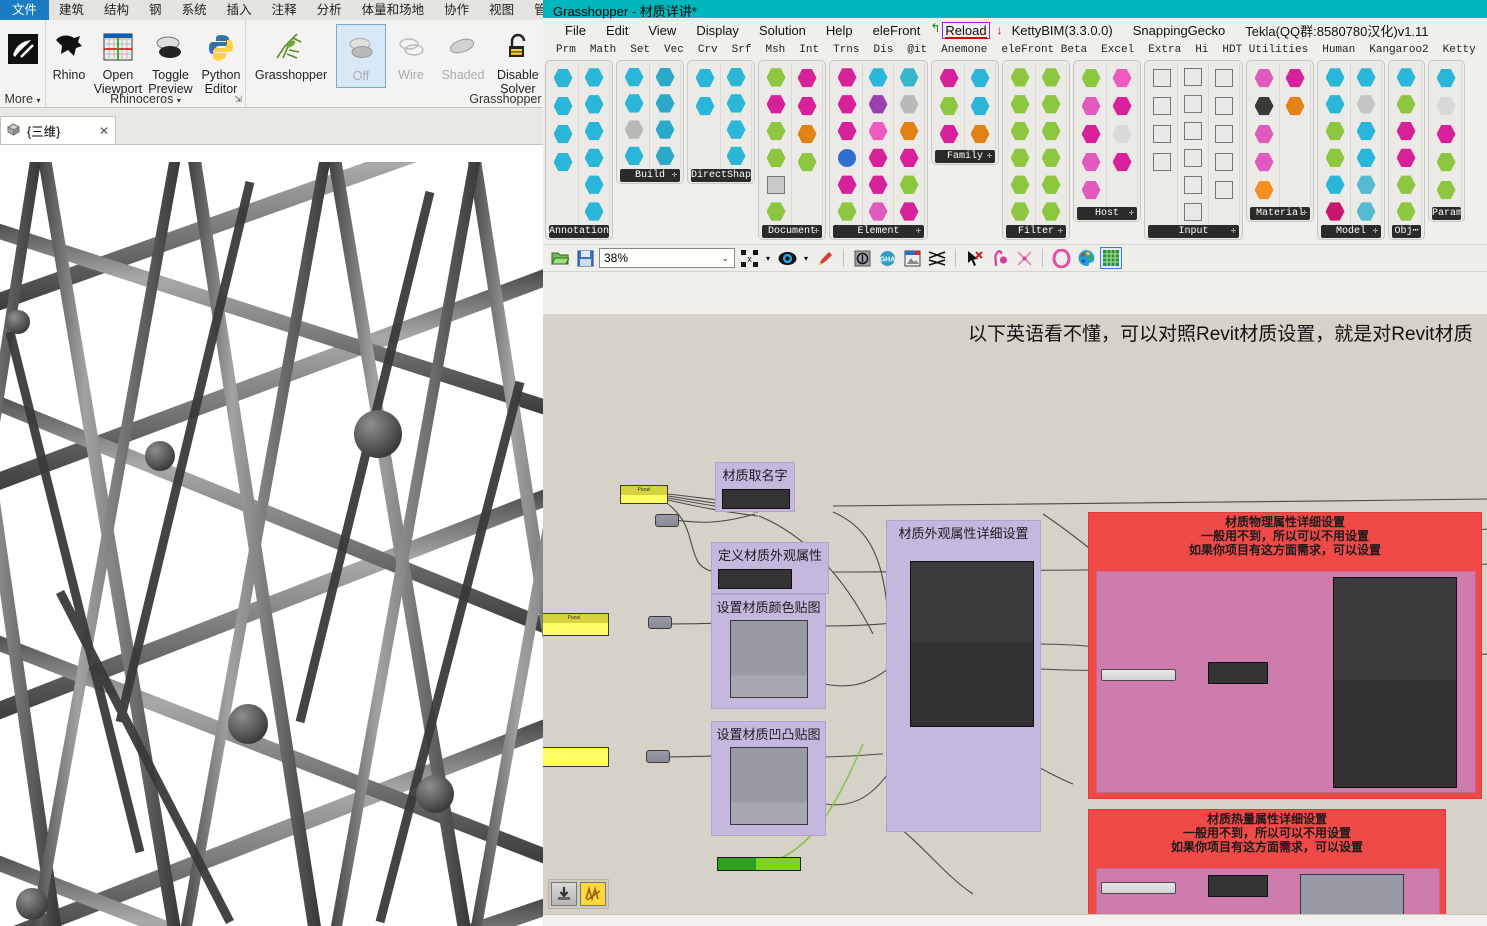 This screenshot has height=926, width=1487. I want to click on input-type-picker-icon, so click(1162, 106).